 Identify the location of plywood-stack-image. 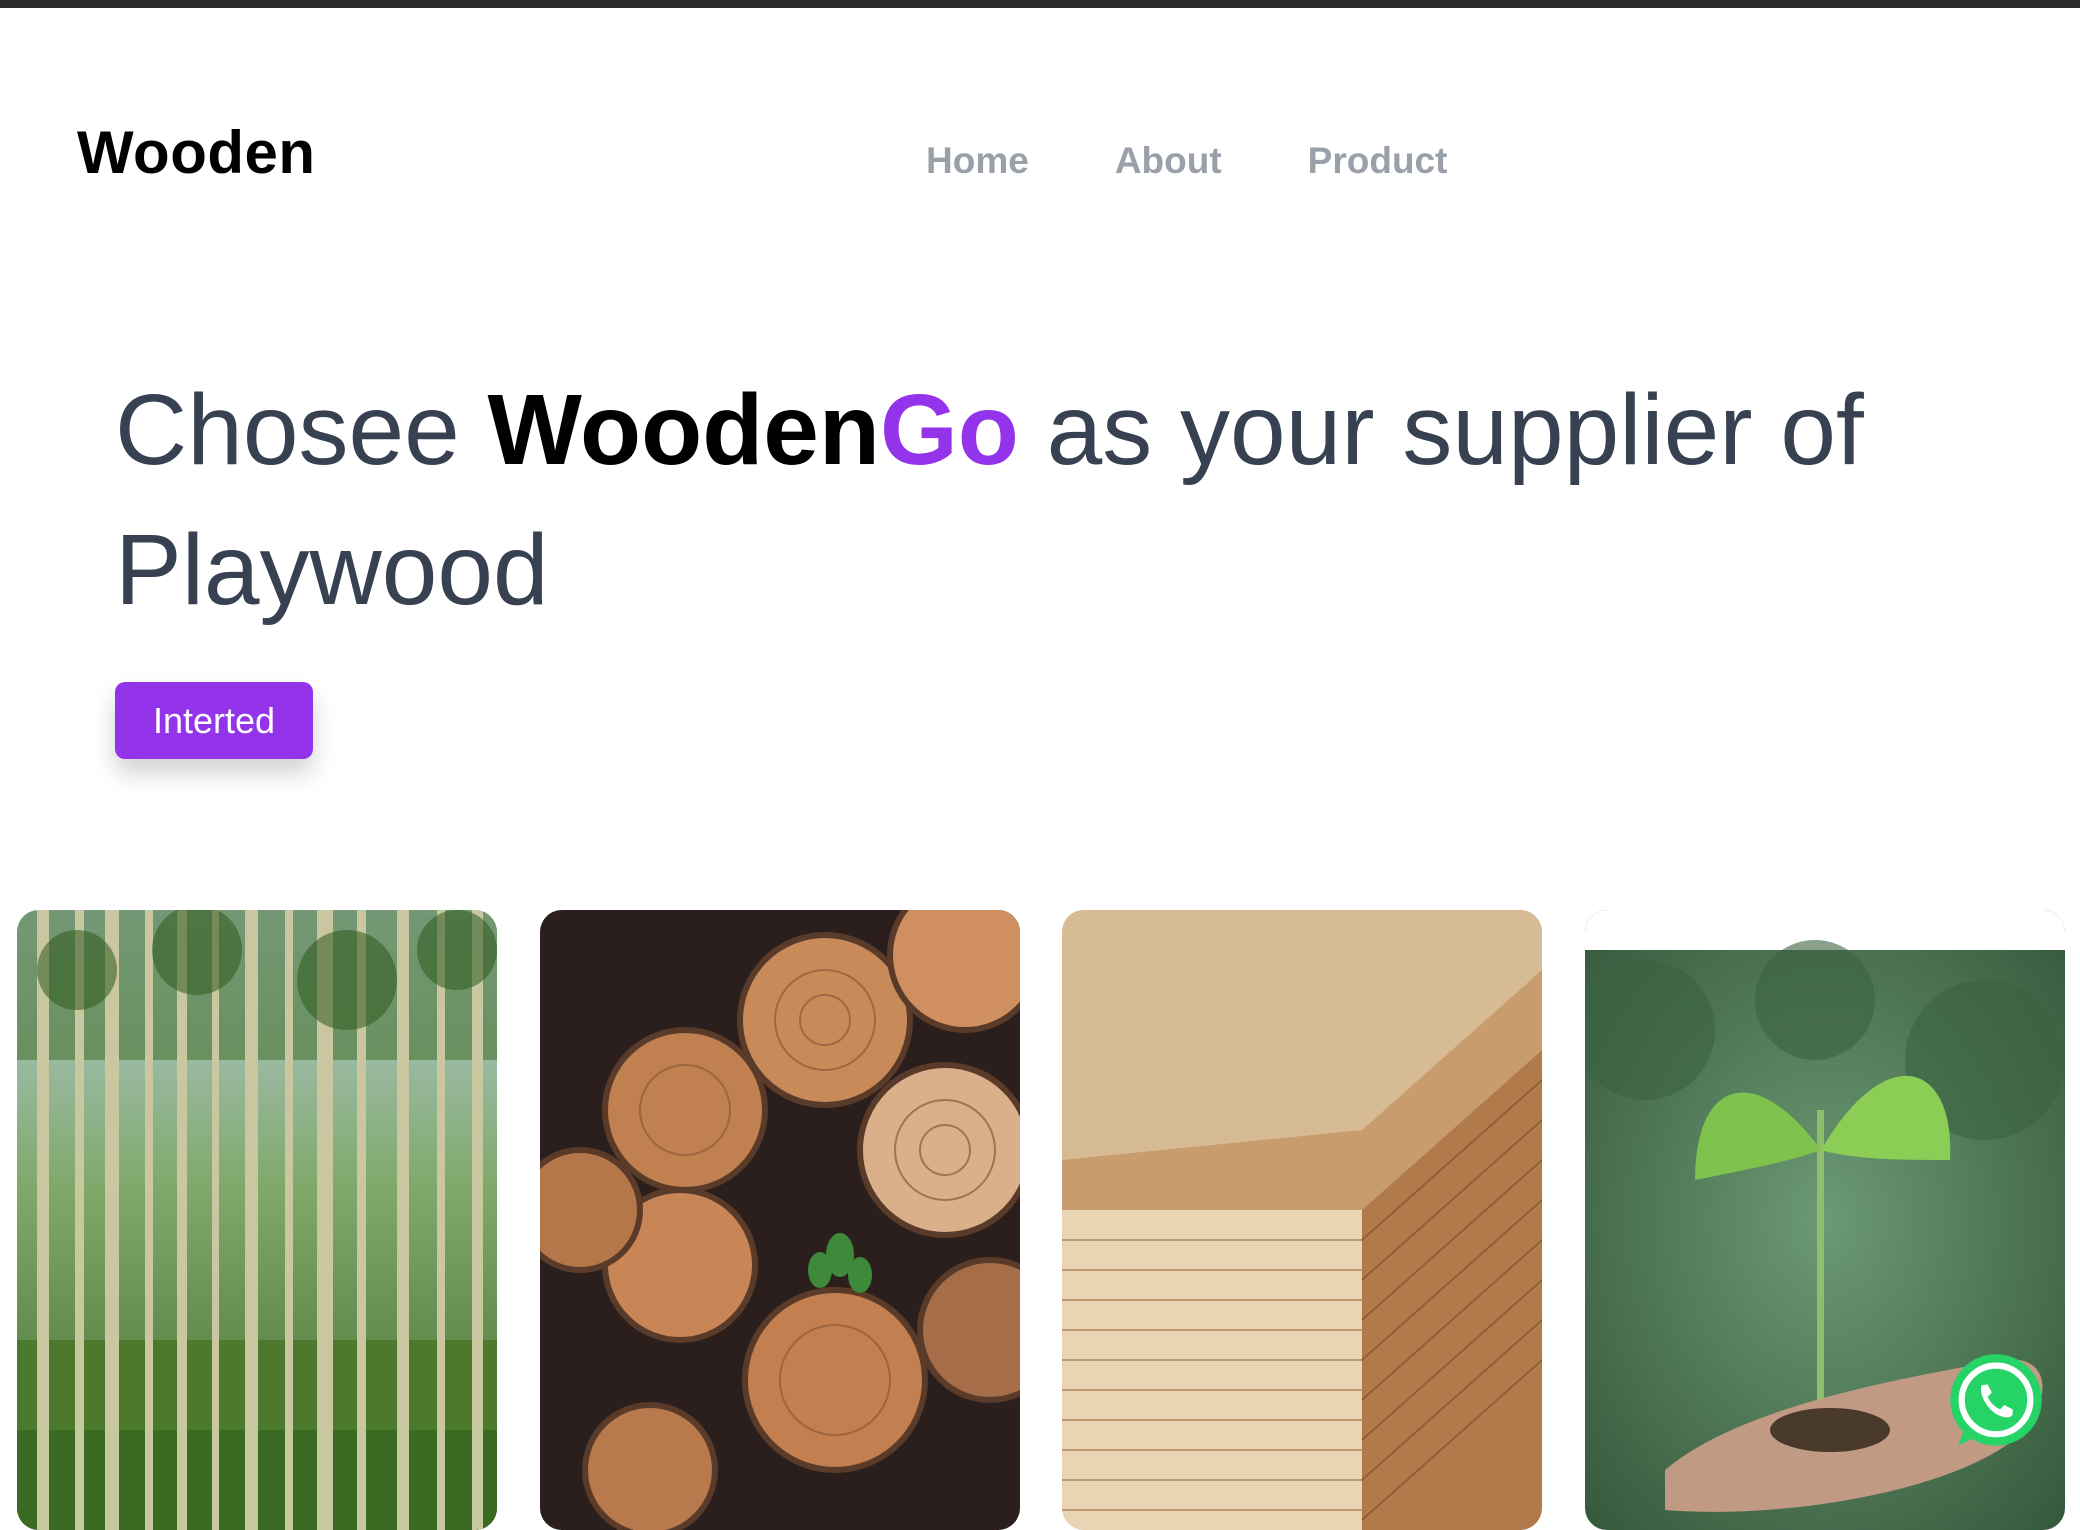
(1302, 1220).